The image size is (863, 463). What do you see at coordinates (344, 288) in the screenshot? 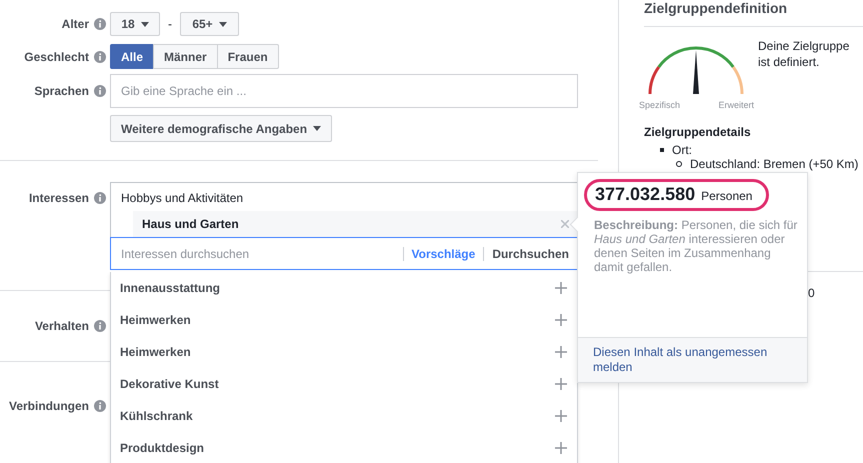
I see `suggestion-item: Innenausstattung` at bounding box center [344, 288].